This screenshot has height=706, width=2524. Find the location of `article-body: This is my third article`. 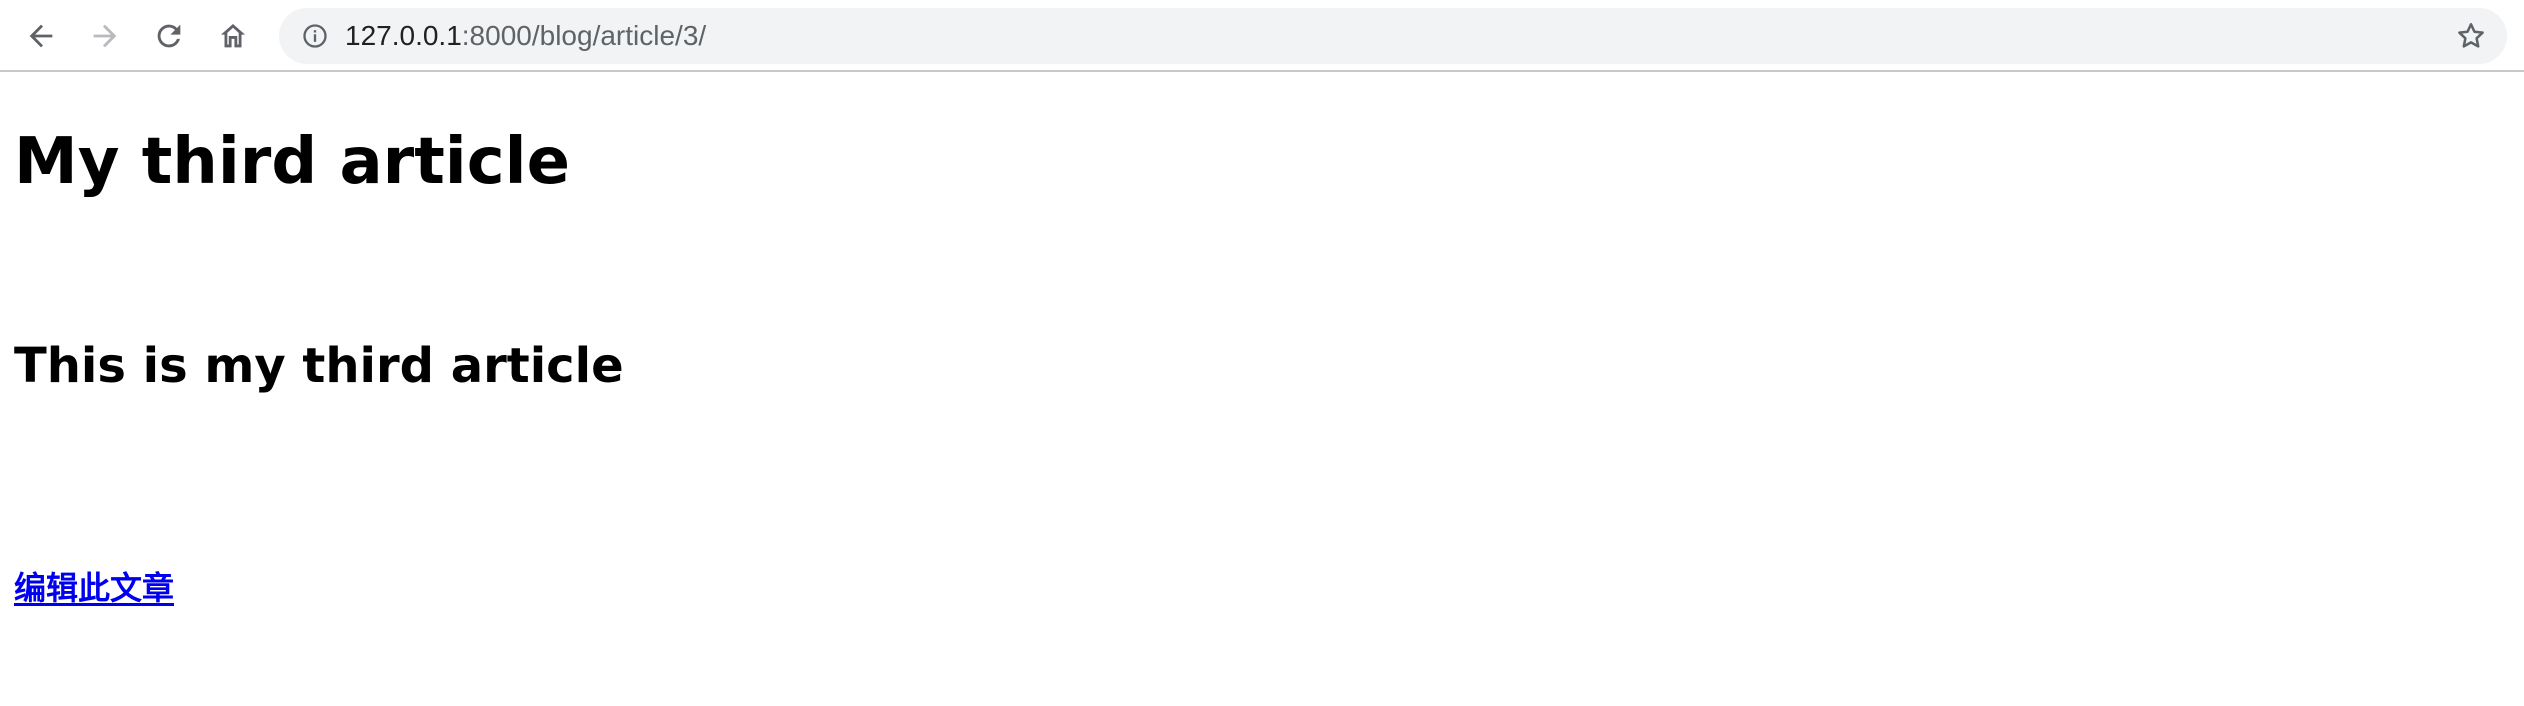

article-body: This is my third article is located at coordinates (319, 366).